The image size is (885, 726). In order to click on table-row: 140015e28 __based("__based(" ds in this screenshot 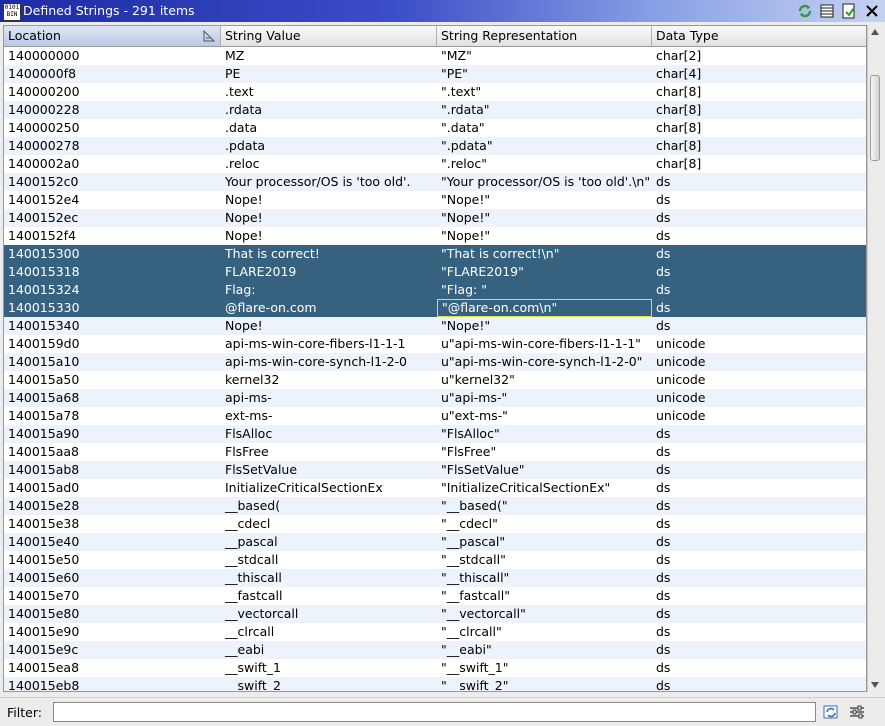, I will do `click(435, 506)`.